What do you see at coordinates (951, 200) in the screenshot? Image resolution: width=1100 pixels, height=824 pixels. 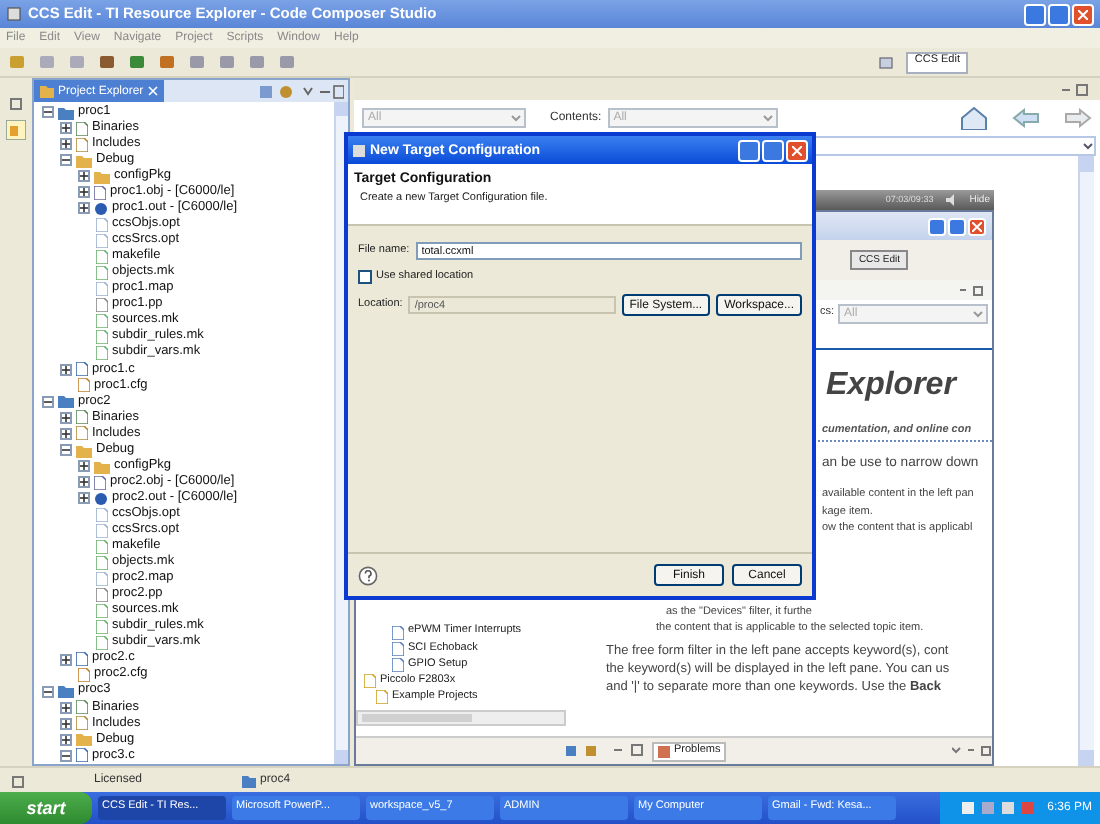 I see `speaker-icon` at bounding box center [951, 200].